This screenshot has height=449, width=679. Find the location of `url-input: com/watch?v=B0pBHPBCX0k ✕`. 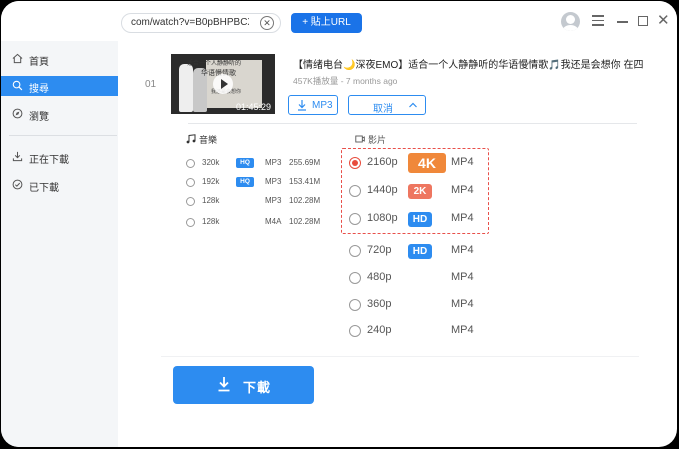

url-input: com/watch?v=B0pBHPBCX0k ✕ is located at coordinates (201, 23).